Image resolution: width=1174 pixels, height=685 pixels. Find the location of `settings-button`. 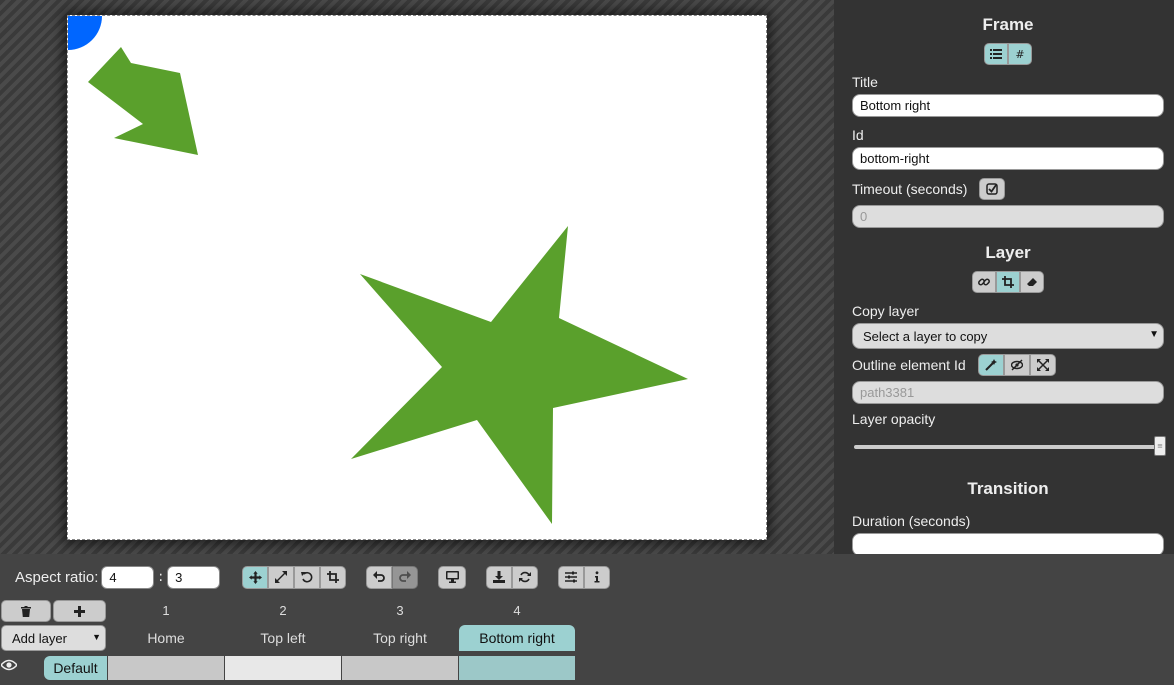

settings-button is located at coordinates (571, 577).